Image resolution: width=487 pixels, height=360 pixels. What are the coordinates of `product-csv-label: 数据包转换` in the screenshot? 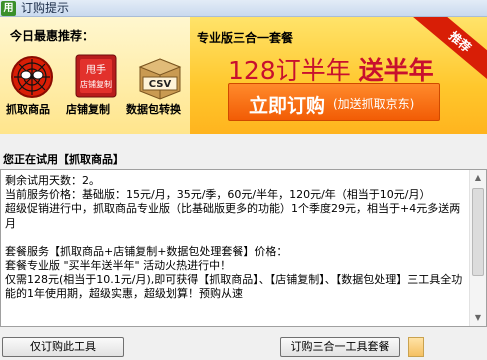 It's located at (153, 109).